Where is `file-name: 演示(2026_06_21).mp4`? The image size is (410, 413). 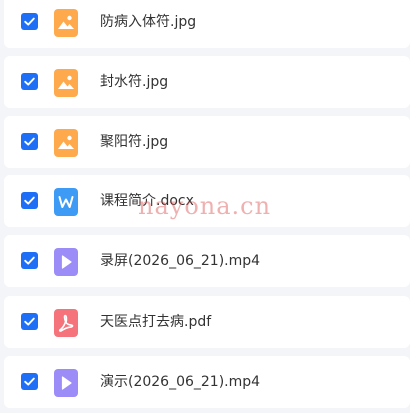
file-name: 演示(2026_06_21).mp4 is located at coordinates (180, 382).